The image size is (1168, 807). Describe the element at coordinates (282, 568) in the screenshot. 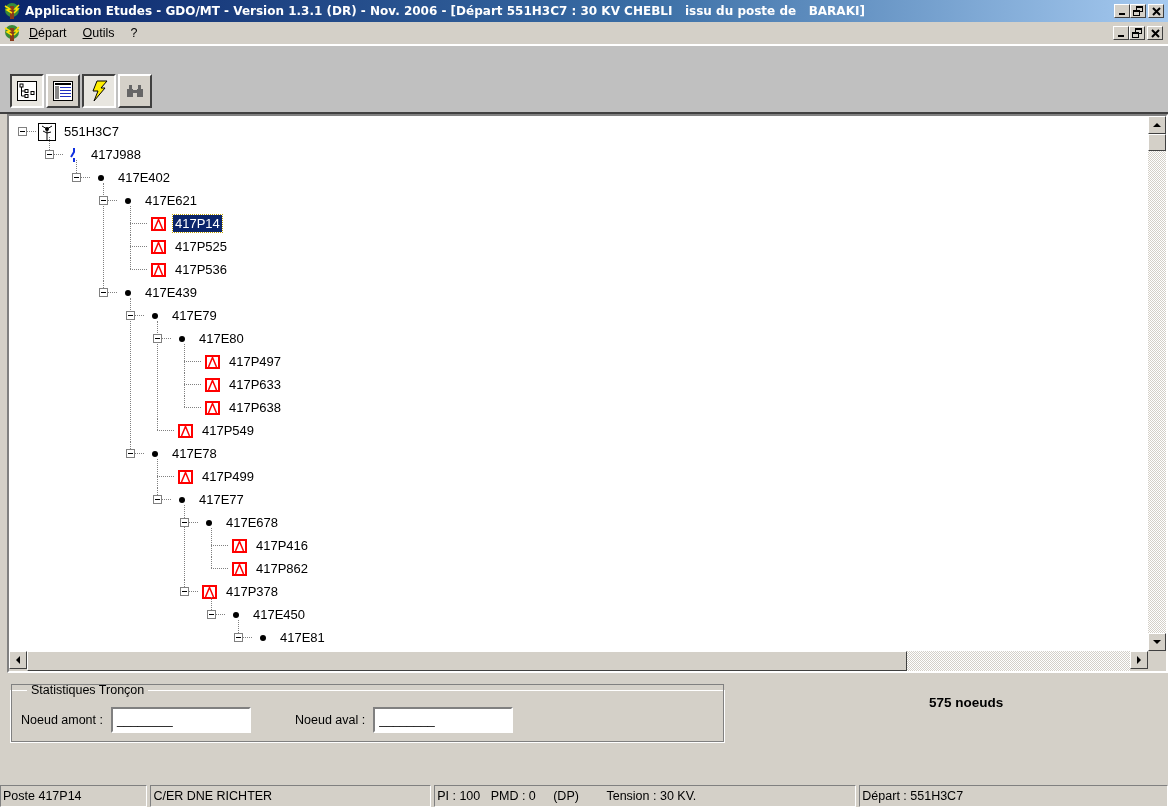

I see `tree-item: 417P862` at that location.